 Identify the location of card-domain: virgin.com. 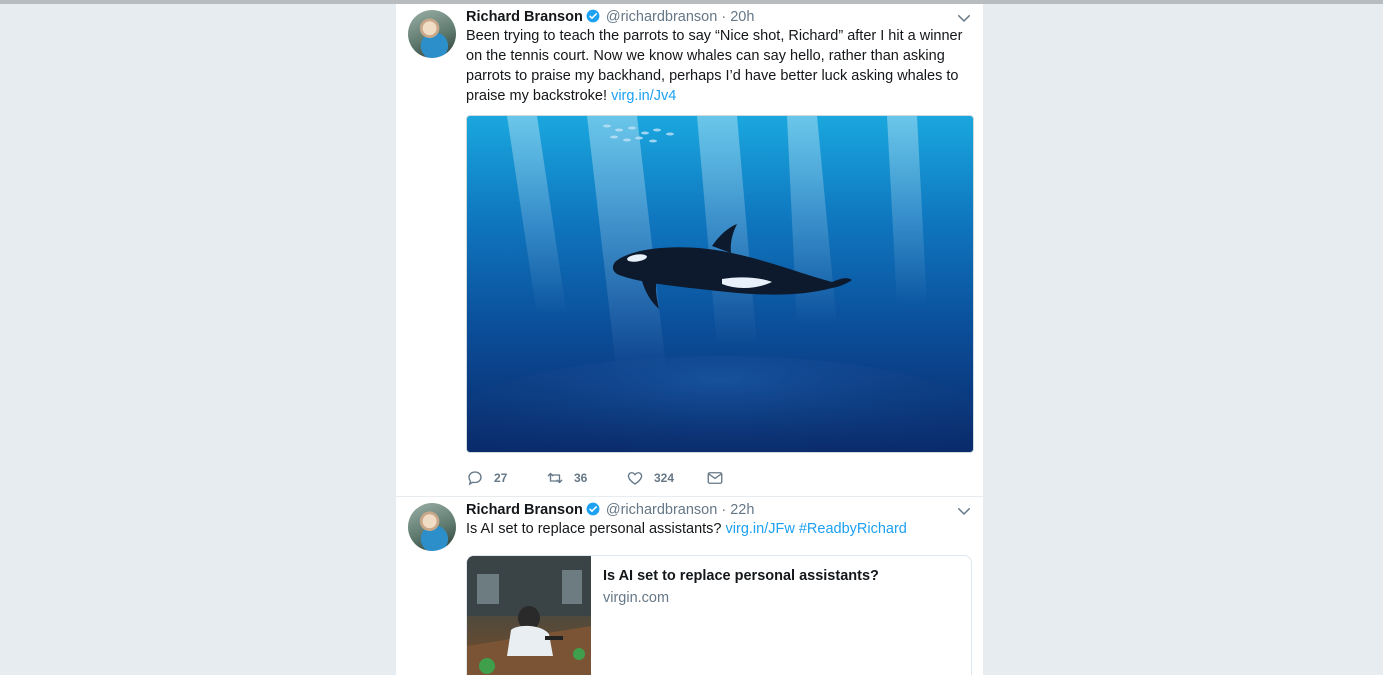
(636, 598).